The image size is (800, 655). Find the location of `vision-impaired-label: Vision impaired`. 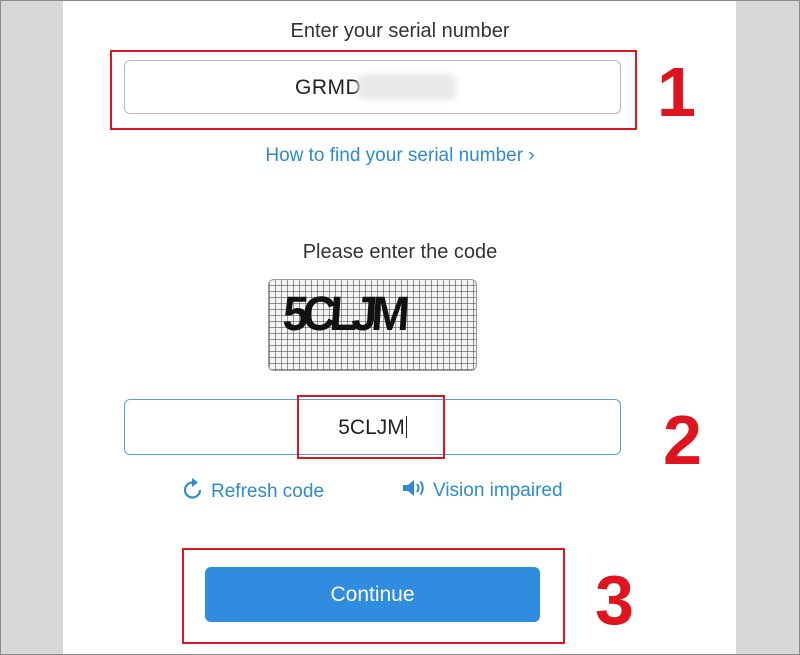

vision-impaired-label: Vision impaired is located at coordinates (498, 491).